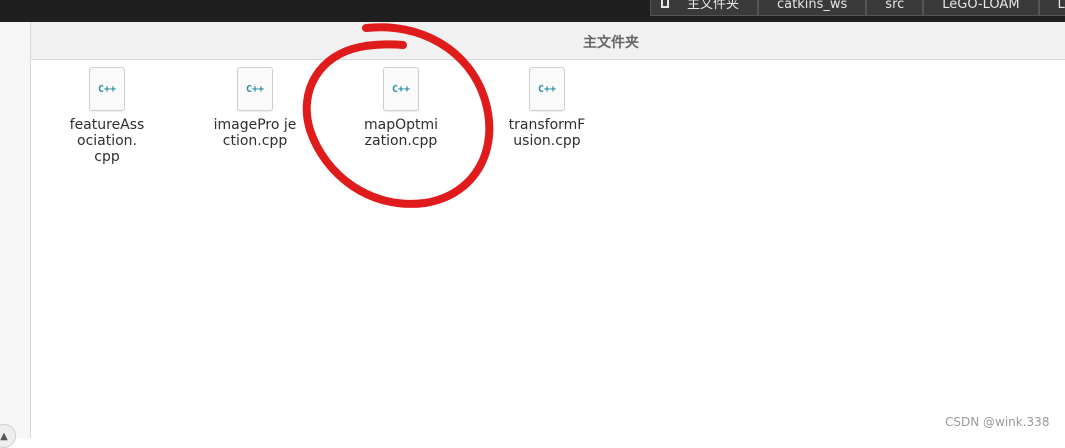 This screenshot has width=1065, height=448. What do you see at coordinates (401, 133) in the screenshot?
I see `file-name: mapOptmi zation.cpp` at bounding box center [401, 133].